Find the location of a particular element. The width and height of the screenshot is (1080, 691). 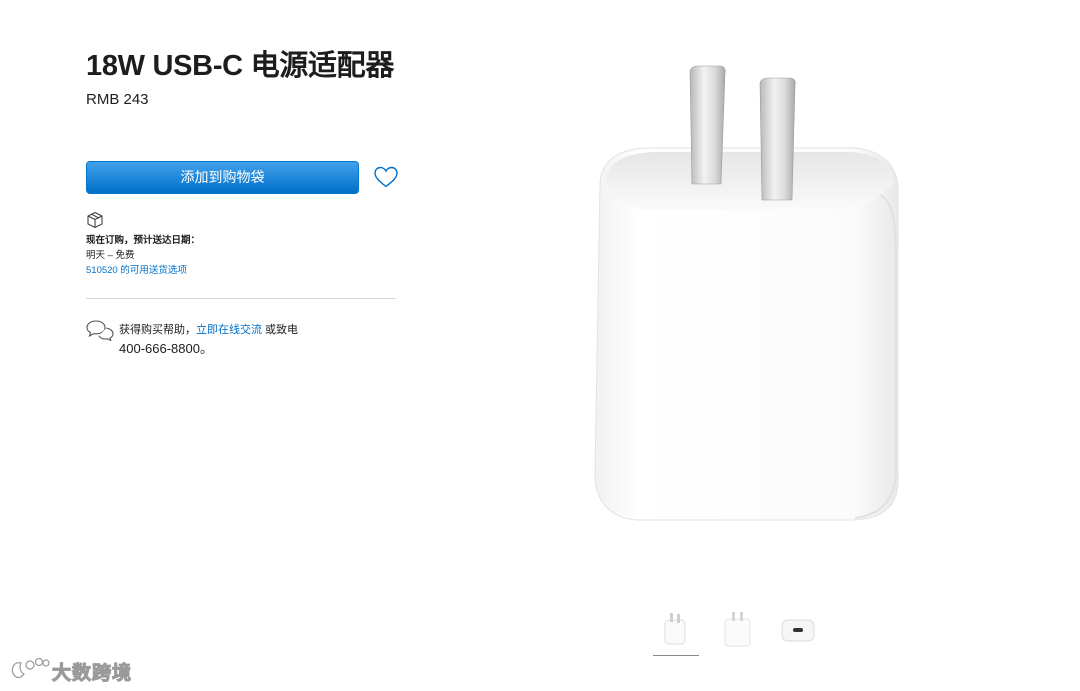

chat-bubbles-icon is located at coordinates (100, 330).